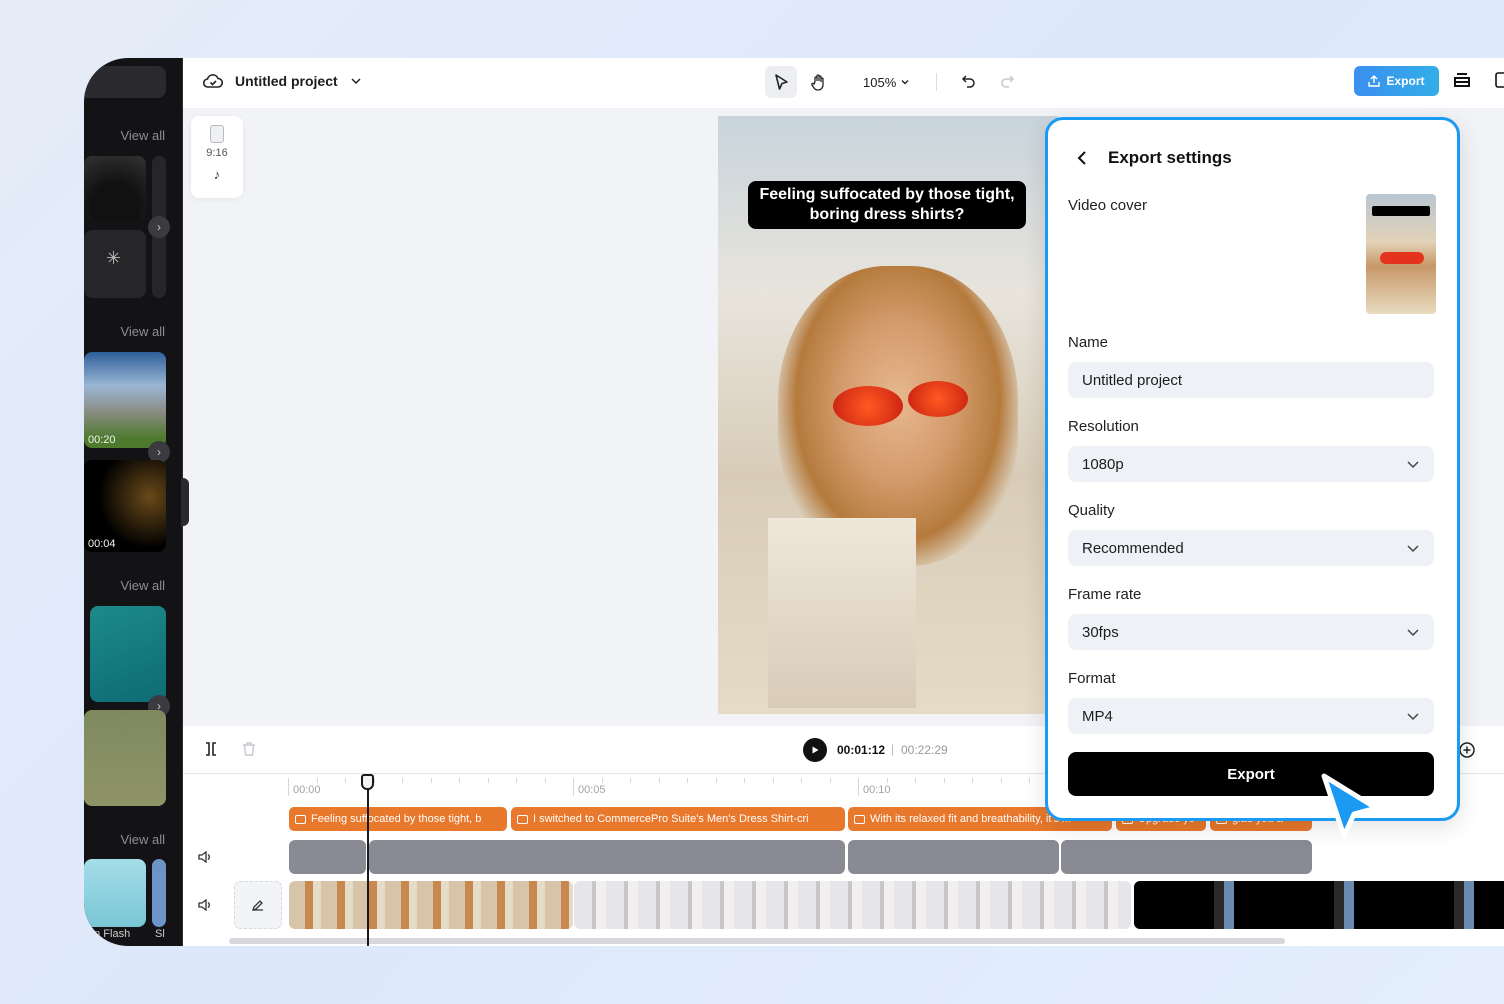 The height and width of the screenshot is (1004, 1504). Describe the element at coordinates (1401, 211) in the screenshot. I see `cover-caption` at that location.